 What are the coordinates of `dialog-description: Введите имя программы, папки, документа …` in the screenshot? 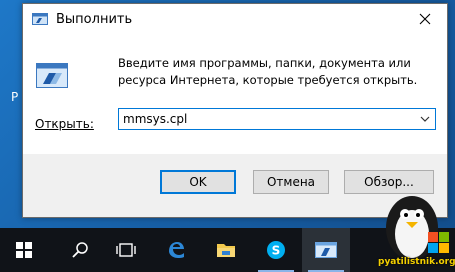 It's located at (268, 71).